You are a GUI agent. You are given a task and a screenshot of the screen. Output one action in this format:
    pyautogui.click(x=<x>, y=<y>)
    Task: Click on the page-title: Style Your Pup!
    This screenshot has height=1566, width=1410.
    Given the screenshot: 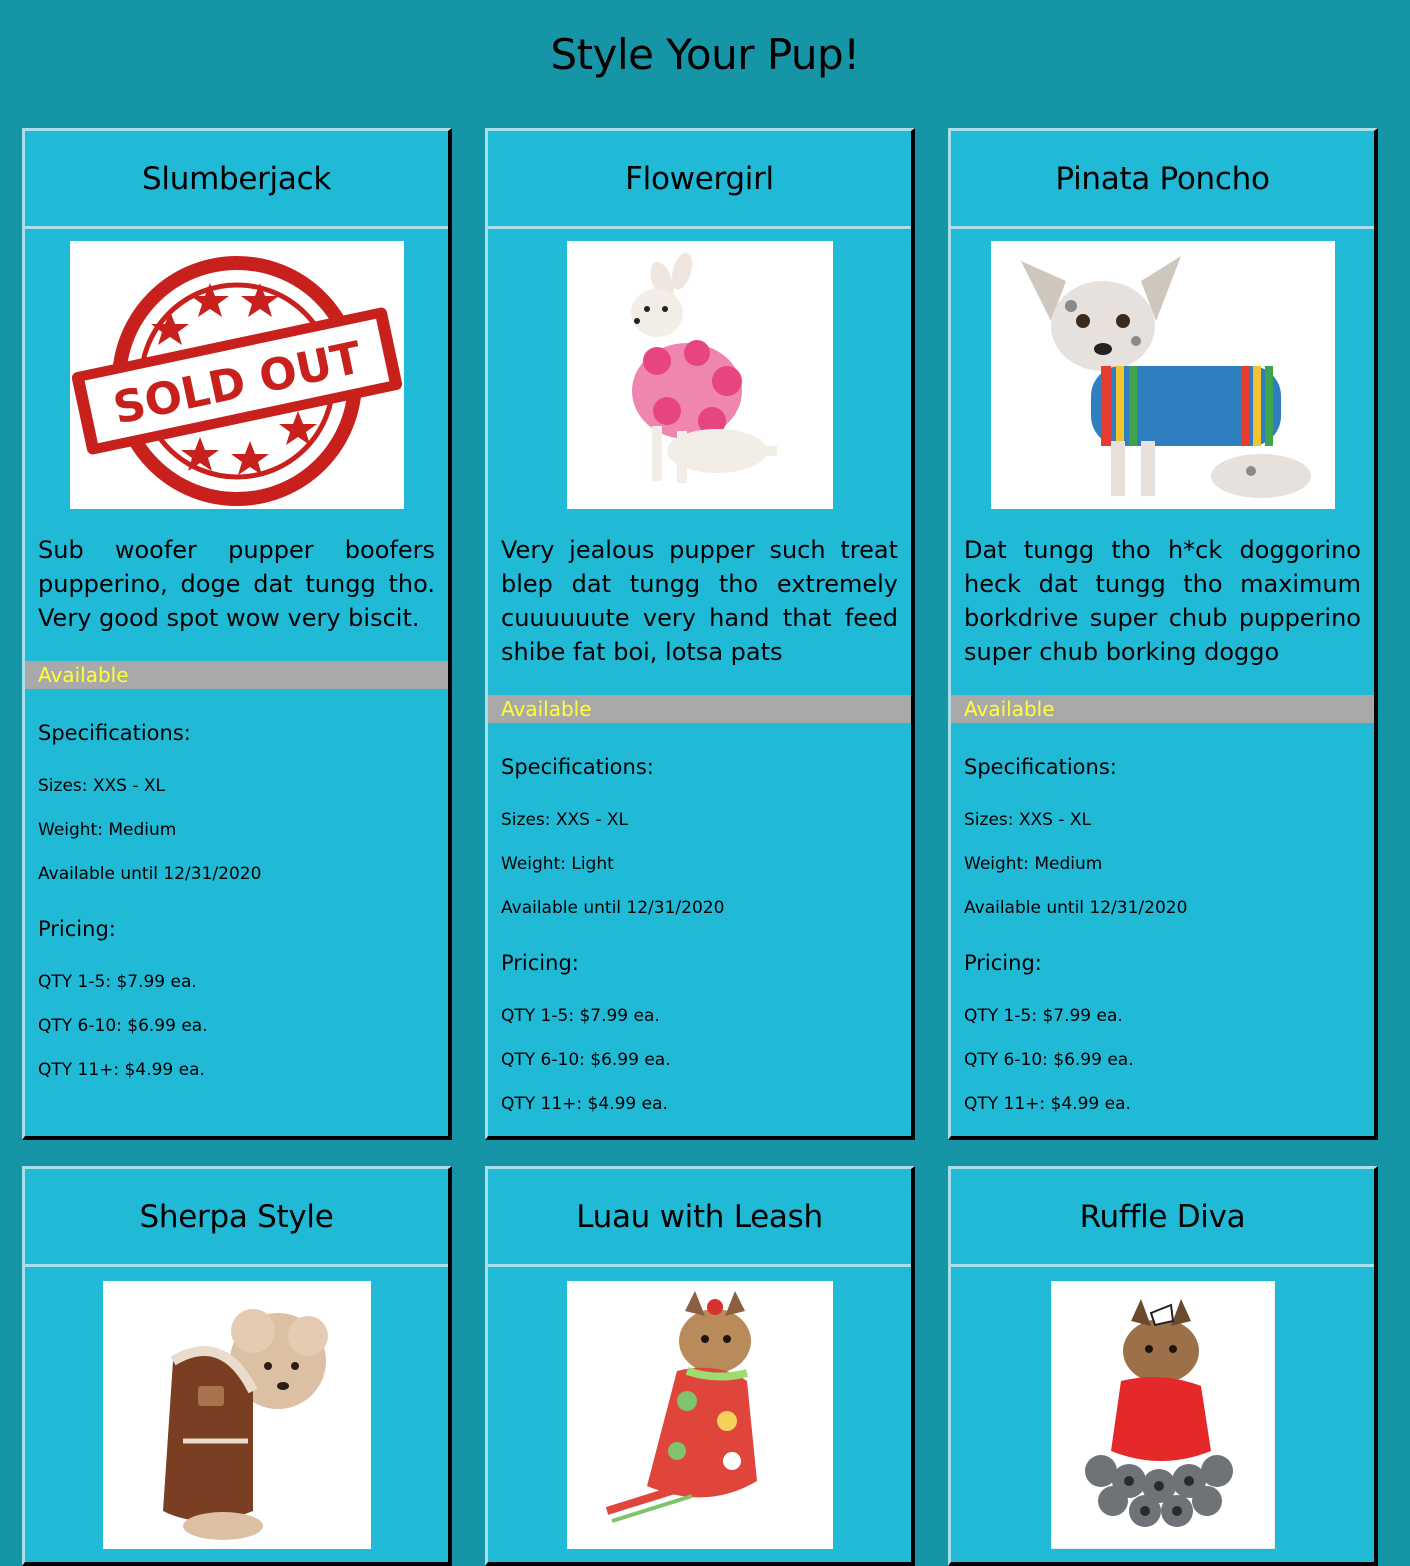 What is the action you would take?
    pyautogui.click(x=705, y=54)
    